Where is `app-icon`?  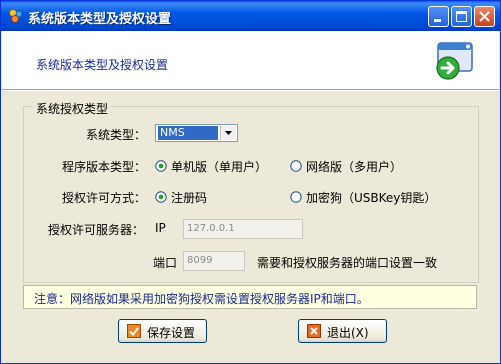
app-icon is located at coordinates (16, 16).